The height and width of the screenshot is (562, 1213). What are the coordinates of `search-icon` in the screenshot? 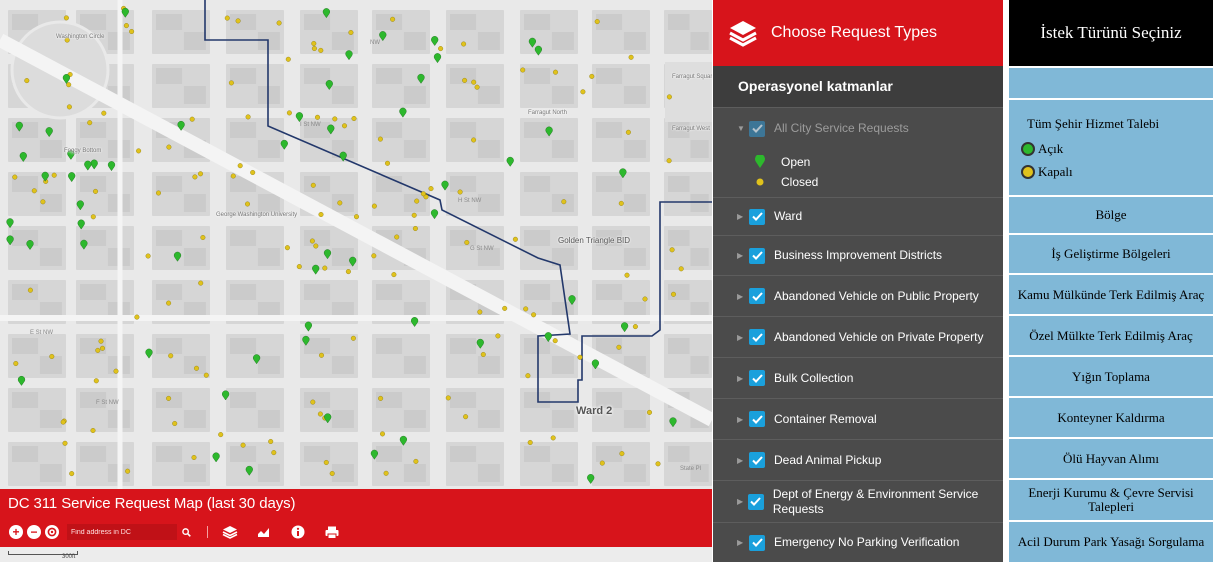 It's located at (186, 532).